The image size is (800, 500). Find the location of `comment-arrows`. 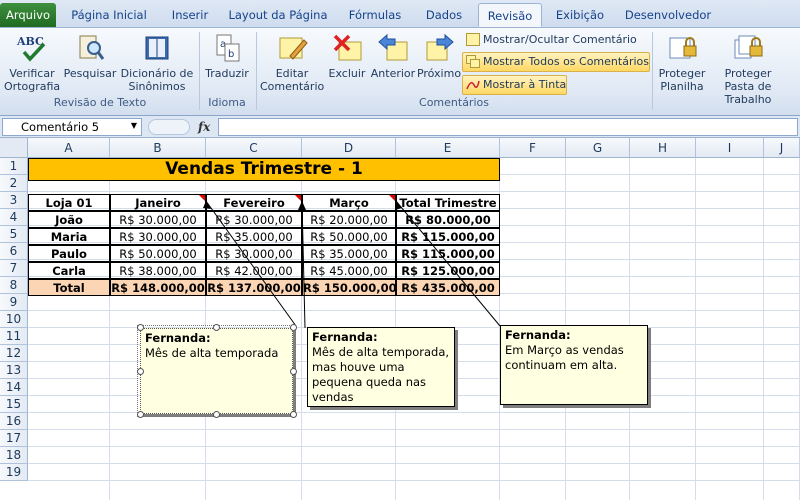

comment-arrows is located at coordinates (352, 264).